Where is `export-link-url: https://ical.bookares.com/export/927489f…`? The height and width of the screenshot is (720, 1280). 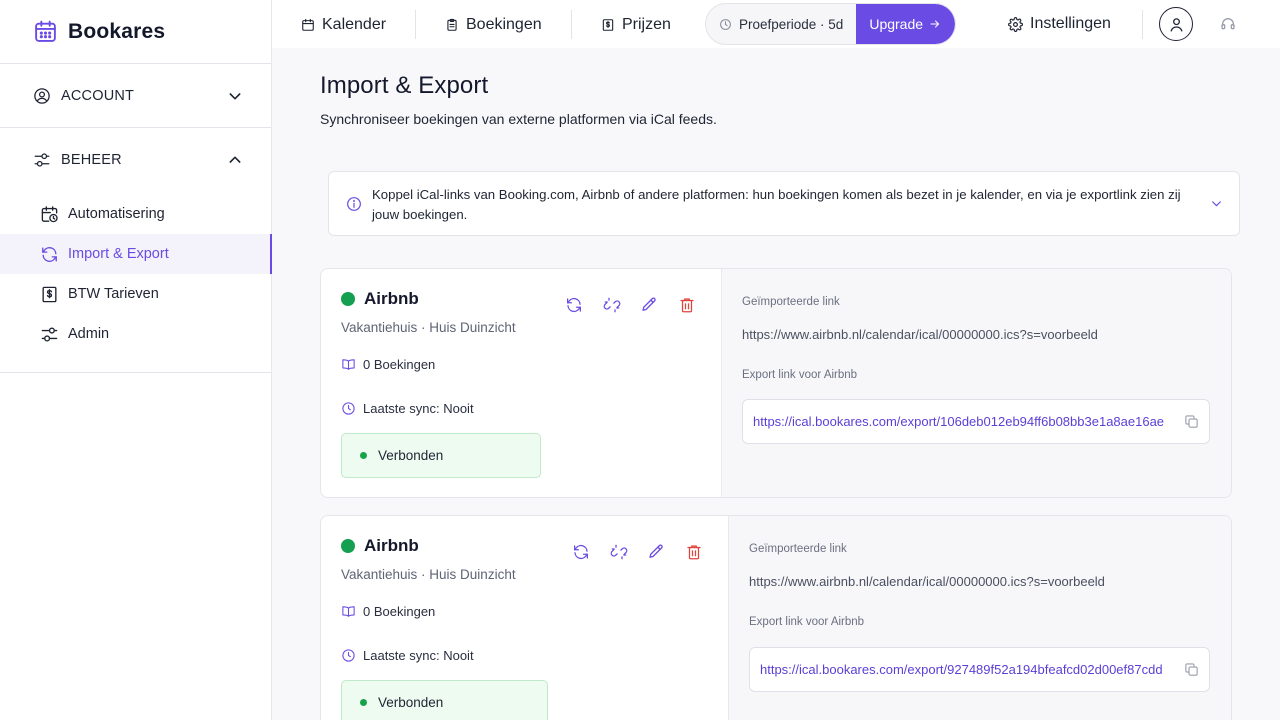
export-link-url: https://ical.bookares.com/export/927489f… is located at coordinates (969, 669).